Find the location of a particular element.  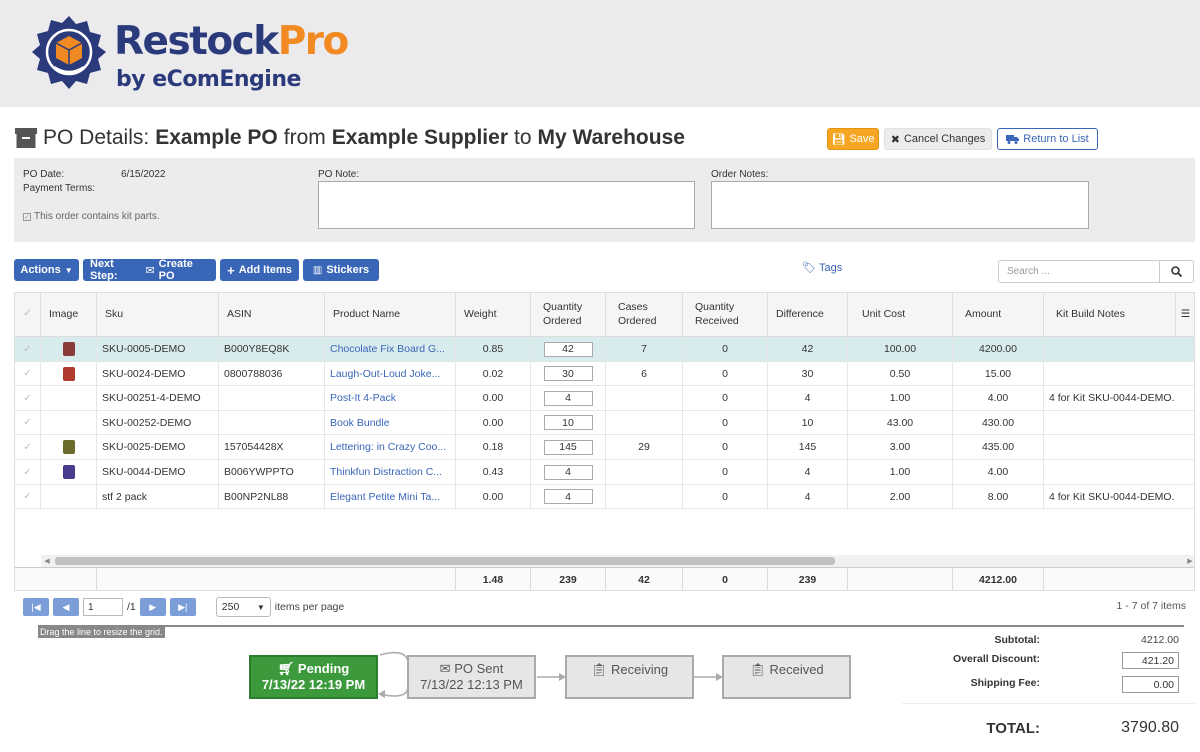

cell-quantity-ordered: 145 is located at coordinates (568, 447).